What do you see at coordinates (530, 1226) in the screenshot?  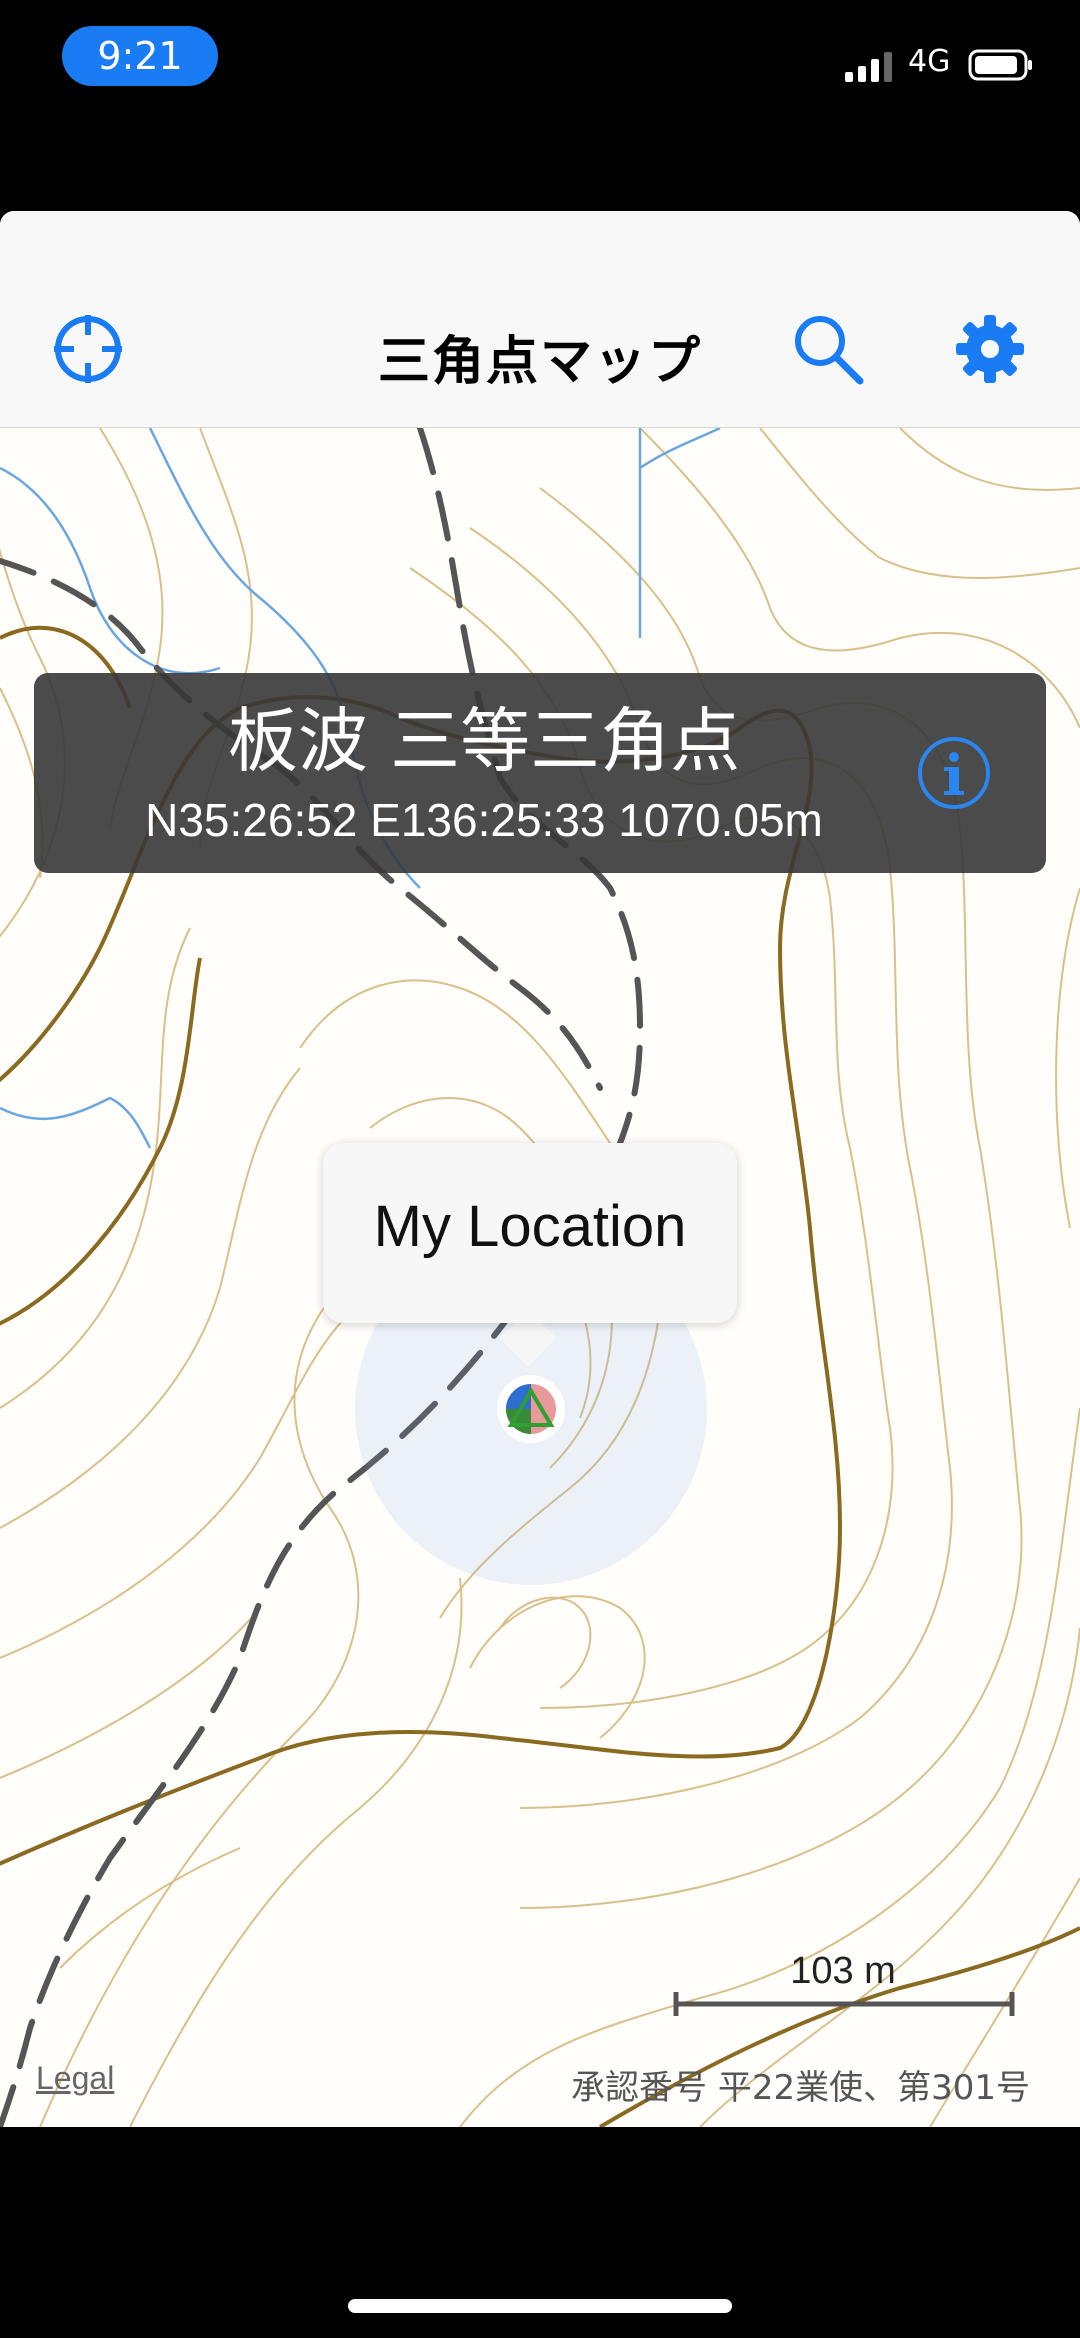 I see `callout-label: My Location` at bounding box center [530, 1226].